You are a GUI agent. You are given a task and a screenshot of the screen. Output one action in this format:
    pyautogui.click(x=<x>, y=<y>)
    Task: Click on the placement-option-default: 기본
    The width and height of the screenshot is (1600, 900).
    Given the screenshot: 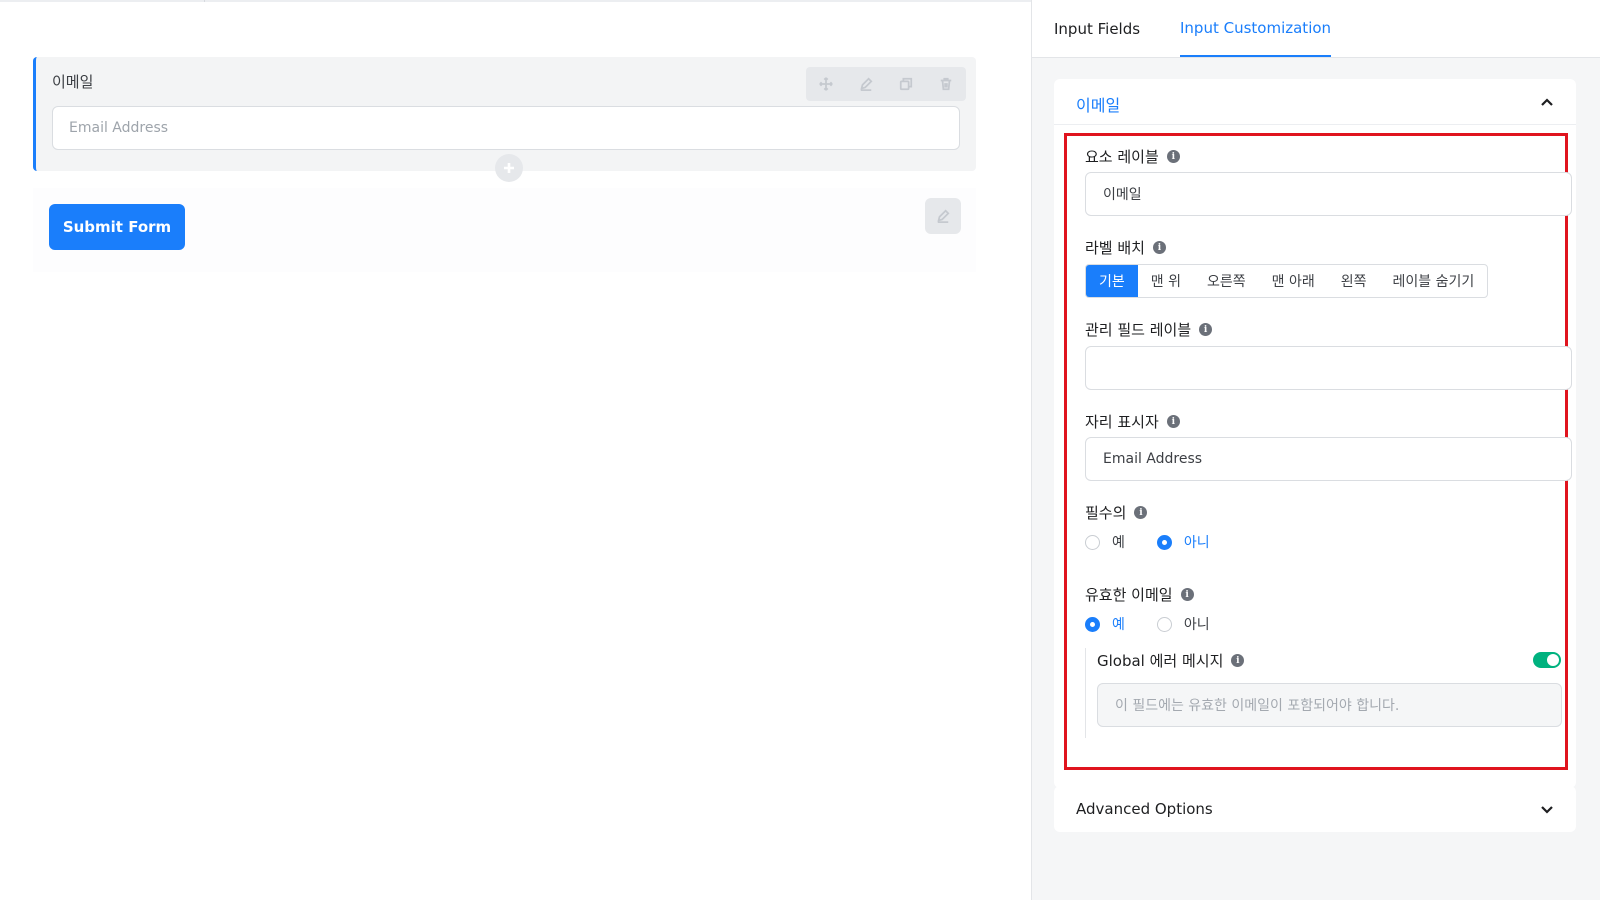 What is the action you would take?
    pyautogui.click(x=1112, y=281)
    